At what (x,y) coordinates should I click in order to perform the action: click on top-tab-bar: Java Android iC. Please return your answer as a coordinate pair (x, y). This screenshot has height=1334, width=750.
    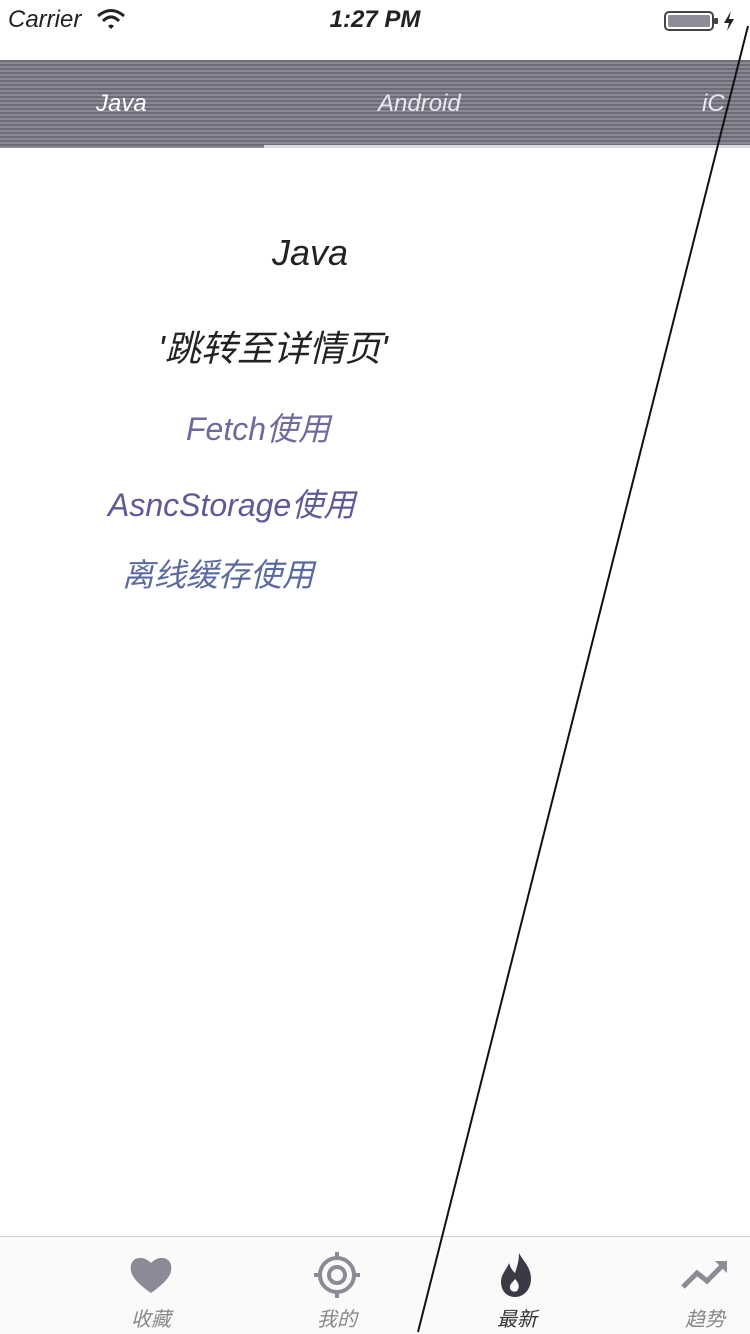
    Looking at the image, I should click on (375, 104).